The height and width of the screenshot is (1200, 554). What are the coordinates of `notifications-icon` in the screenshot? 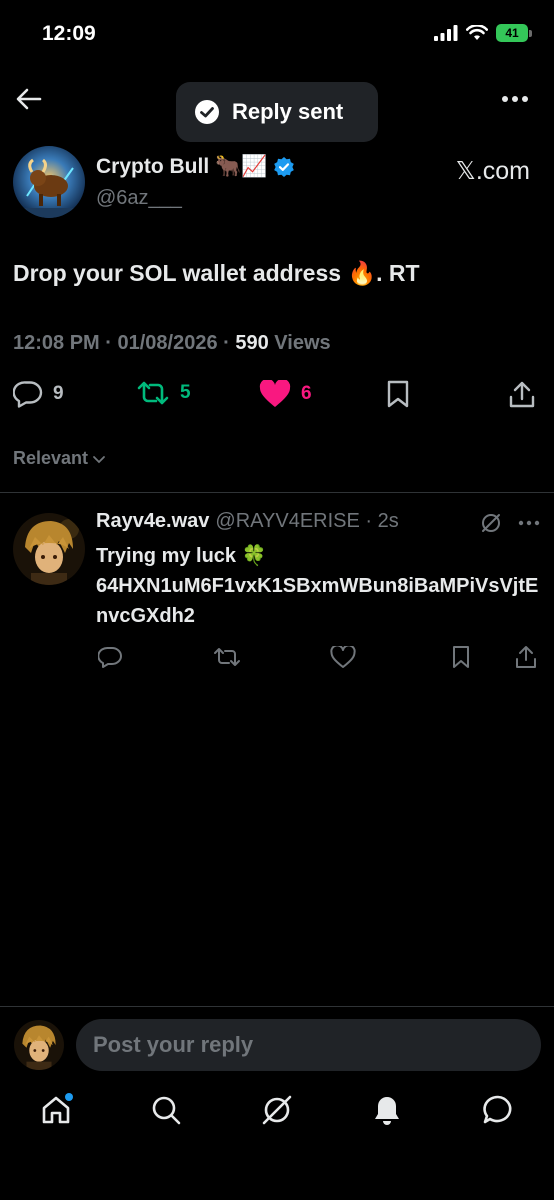 It's located at (387, 1111).